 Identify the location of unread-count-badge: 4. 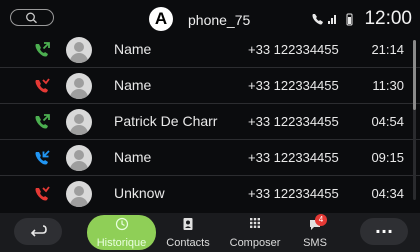
(321, 220).